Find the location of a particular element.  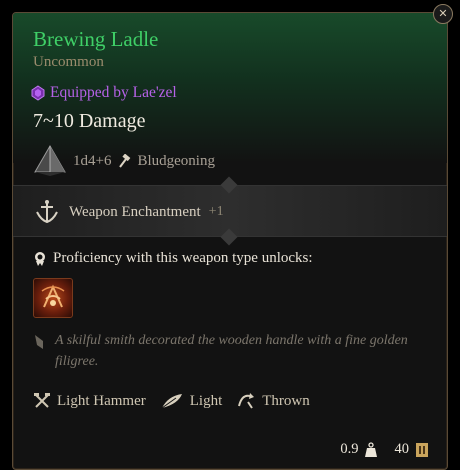

property-label: Thrown is located at coordinates (286, 400).